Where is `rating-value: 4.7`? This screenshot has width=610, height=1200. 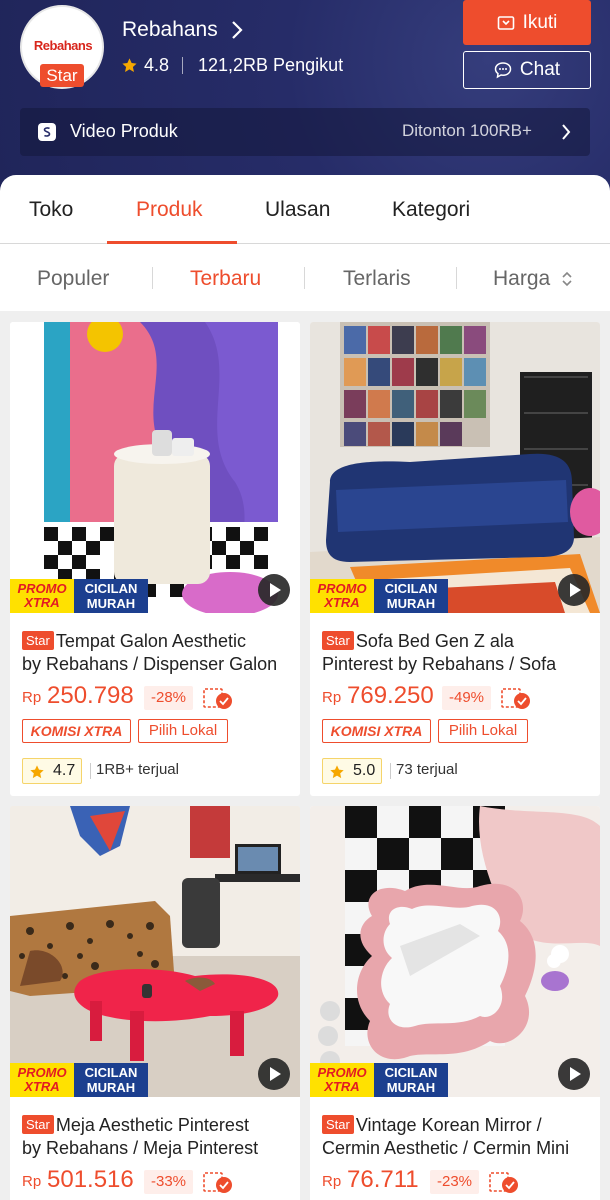
rating-value: 4.7 is located at coordinates (64, 770).